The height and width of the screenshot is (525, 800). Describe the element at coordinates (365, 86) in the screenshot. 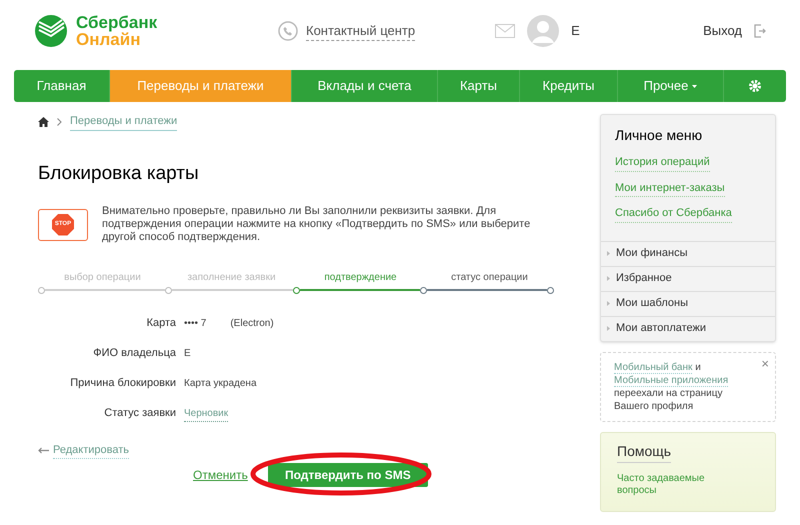

I see `nav-tab: Вклады и счета` at that location.